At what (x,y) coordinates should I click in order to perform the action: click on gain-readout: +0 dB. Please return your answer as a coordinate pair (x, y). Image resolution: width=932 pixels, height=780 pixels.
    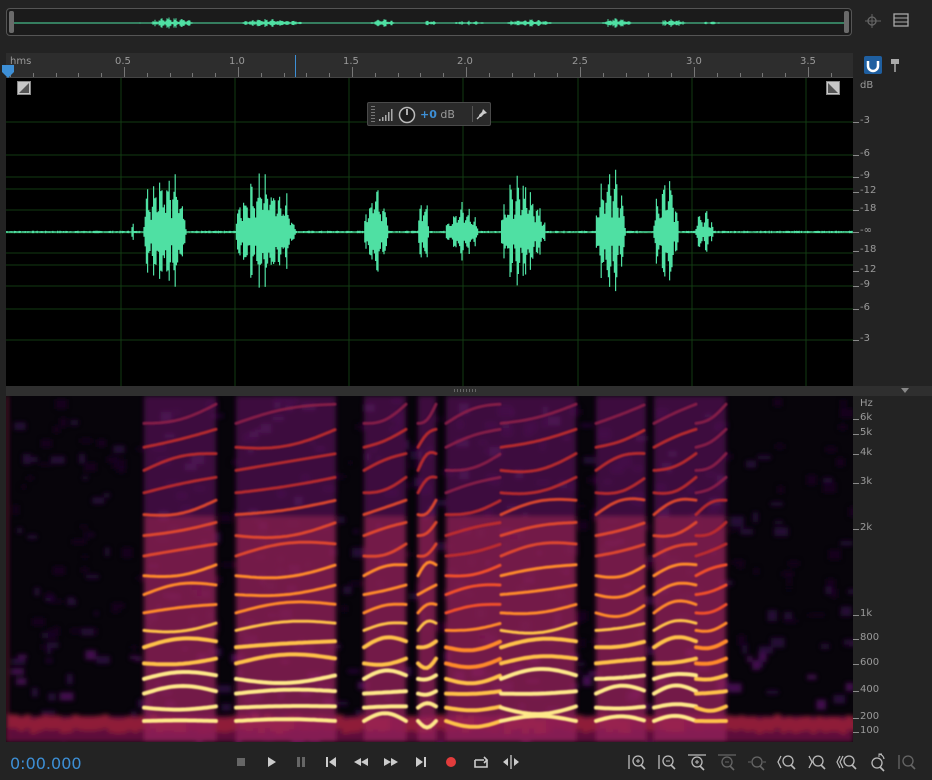
    Looking at the image, I should click on (437, 114).